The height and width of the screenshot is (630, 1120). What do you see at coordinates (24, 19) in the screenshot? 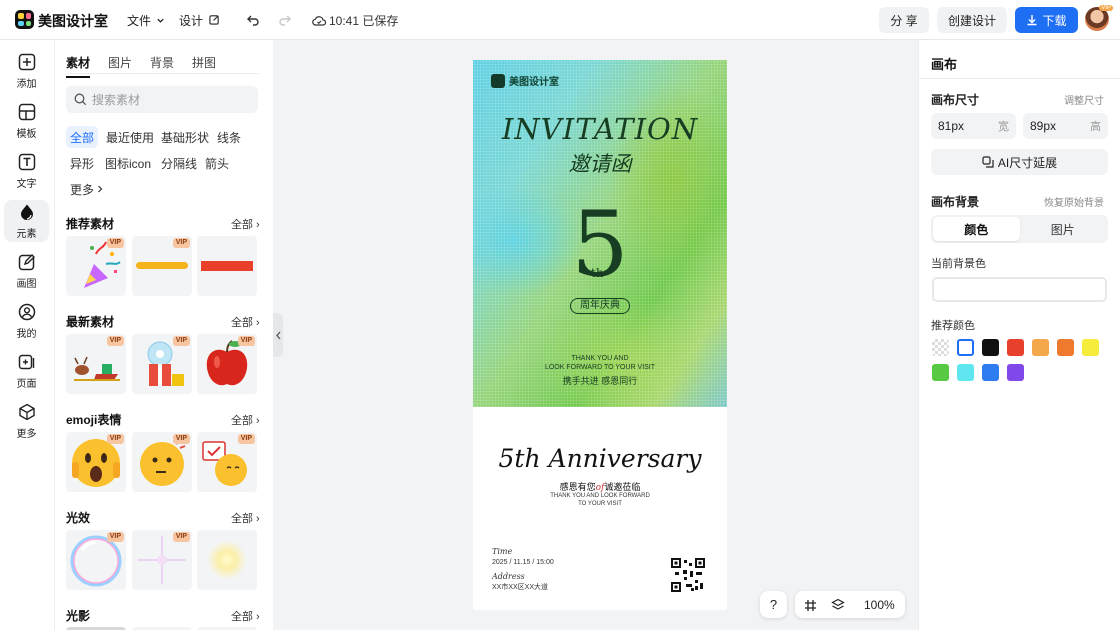
I see `app-logo-icon` at bounding box center [24, 19].